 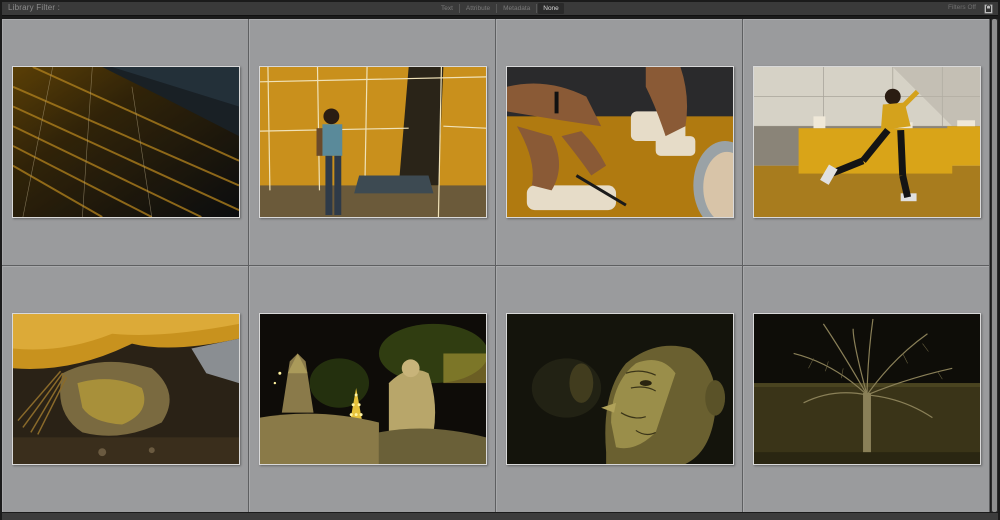 What do you see at coordinates (478, 8) in the screenshot?
I see `filter-tab-attribute: Attribute` at bounding box center [478, 8].